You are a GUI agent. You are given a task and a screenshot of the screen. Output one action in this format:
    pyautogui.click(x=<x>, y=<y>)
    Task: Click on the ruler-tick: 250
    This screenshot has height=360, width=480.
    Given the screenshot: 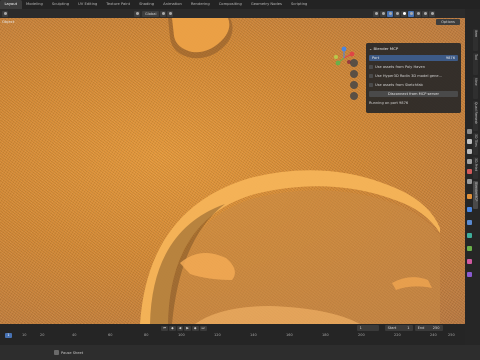 What is the action you would take?
    pyautogui.click(x=451, y=335)
    